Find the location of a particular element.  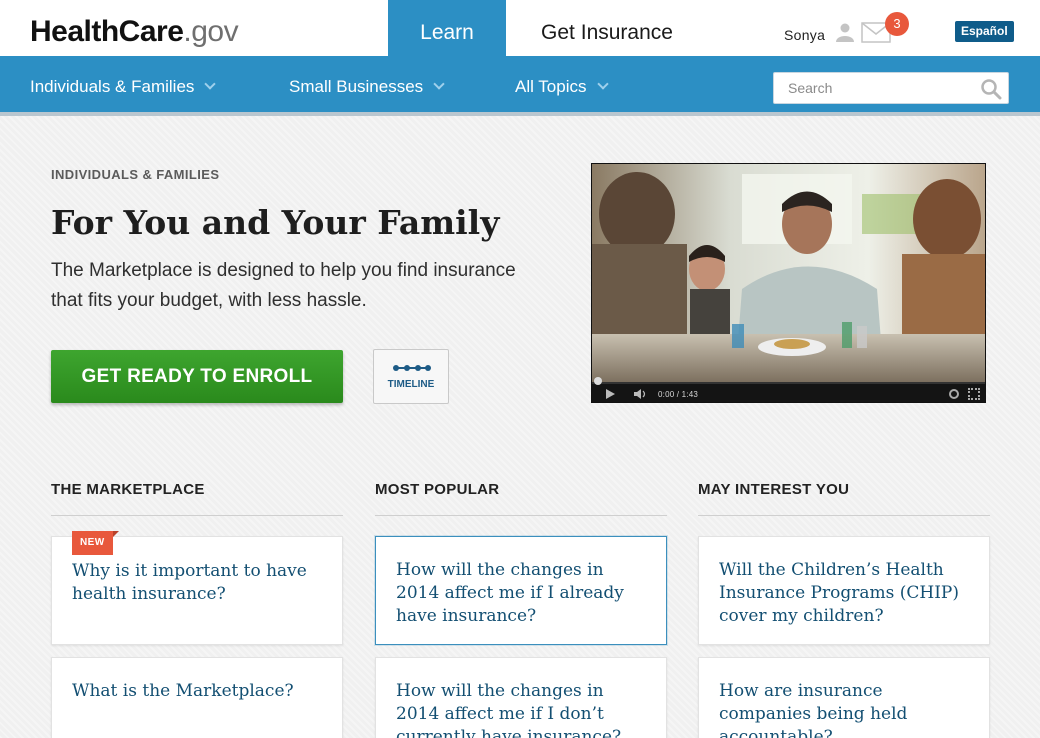

video-controls: 0:00 / 1:43 is located at coordinates (788, 389).